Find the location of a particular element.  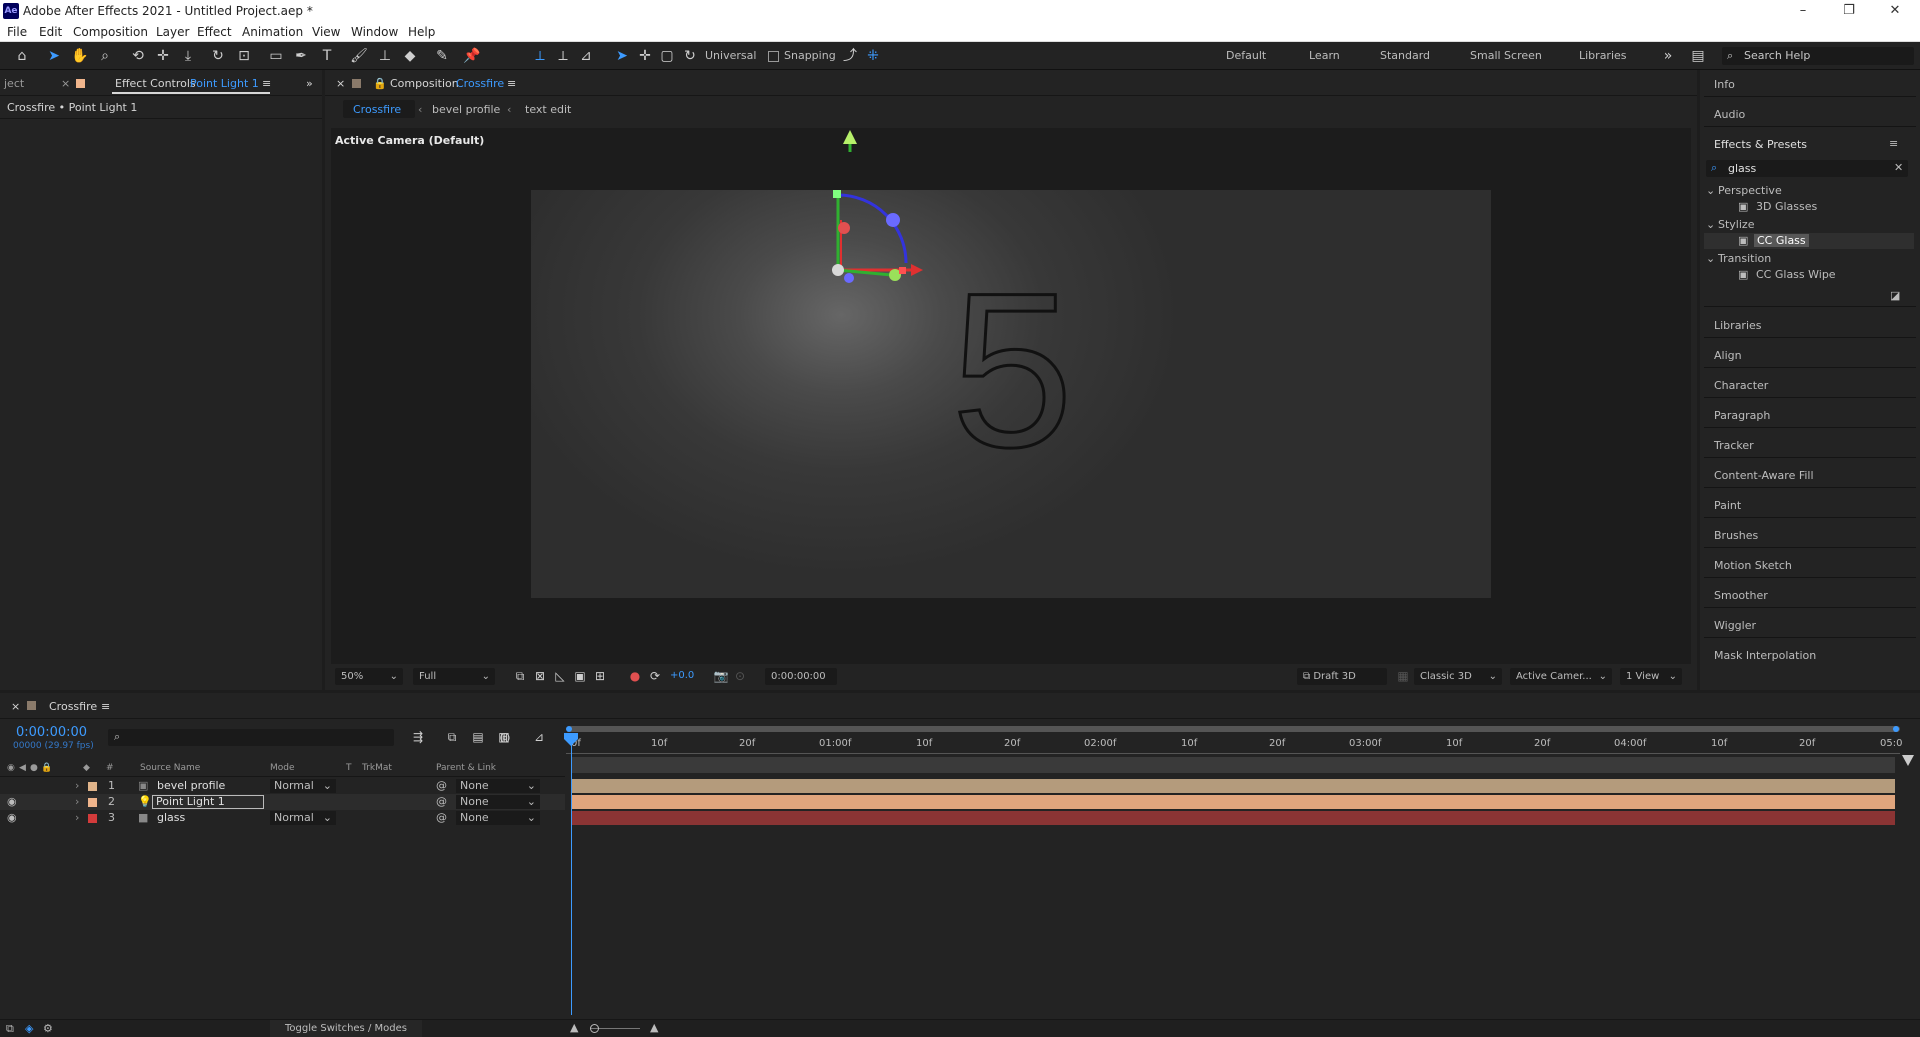

dolly-camera-icon: ⤓ is located at coordinates (188, 56).